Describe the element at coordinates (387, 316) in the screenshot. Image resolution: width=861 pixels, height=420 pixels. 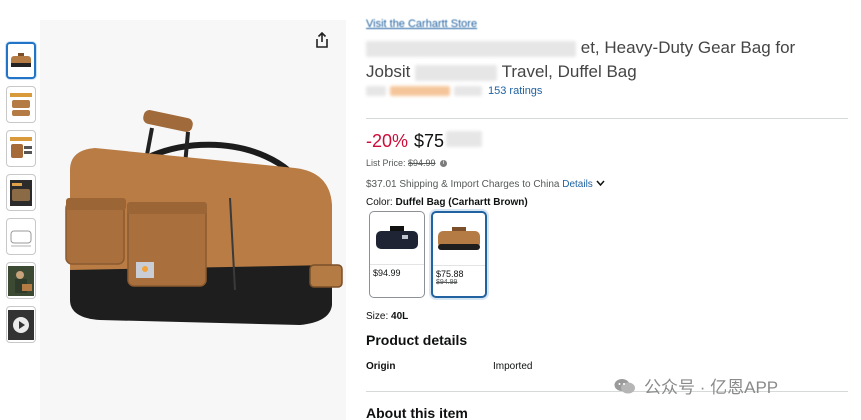
I see `size-label: Size: 40L` at that location.